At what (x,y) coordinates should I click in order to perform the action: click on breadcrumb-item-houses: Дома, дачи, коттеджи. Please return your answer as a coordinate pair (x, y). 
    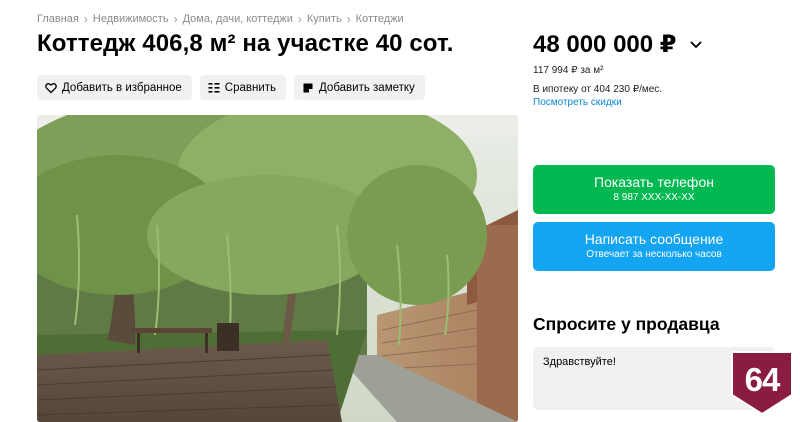
    Looking at the image, I should click on (238, 19).